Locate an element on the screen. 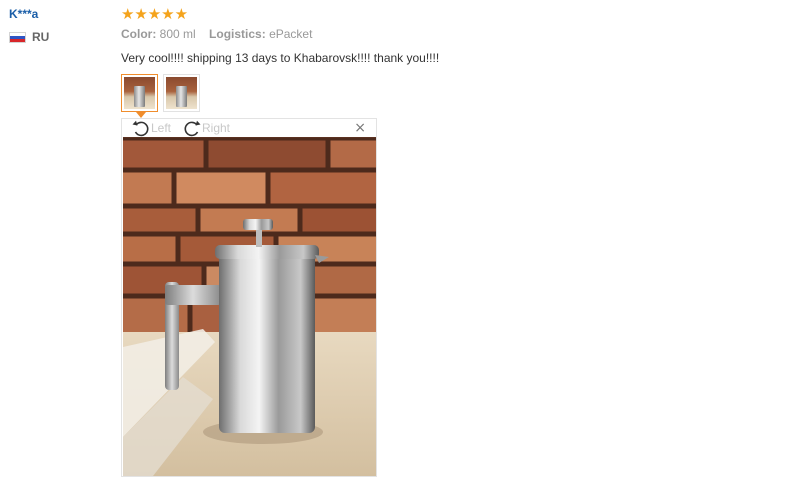 The width and height of the screenshot is (800, 504). logistics-value: ePacket is located at coordinates (291, 34).